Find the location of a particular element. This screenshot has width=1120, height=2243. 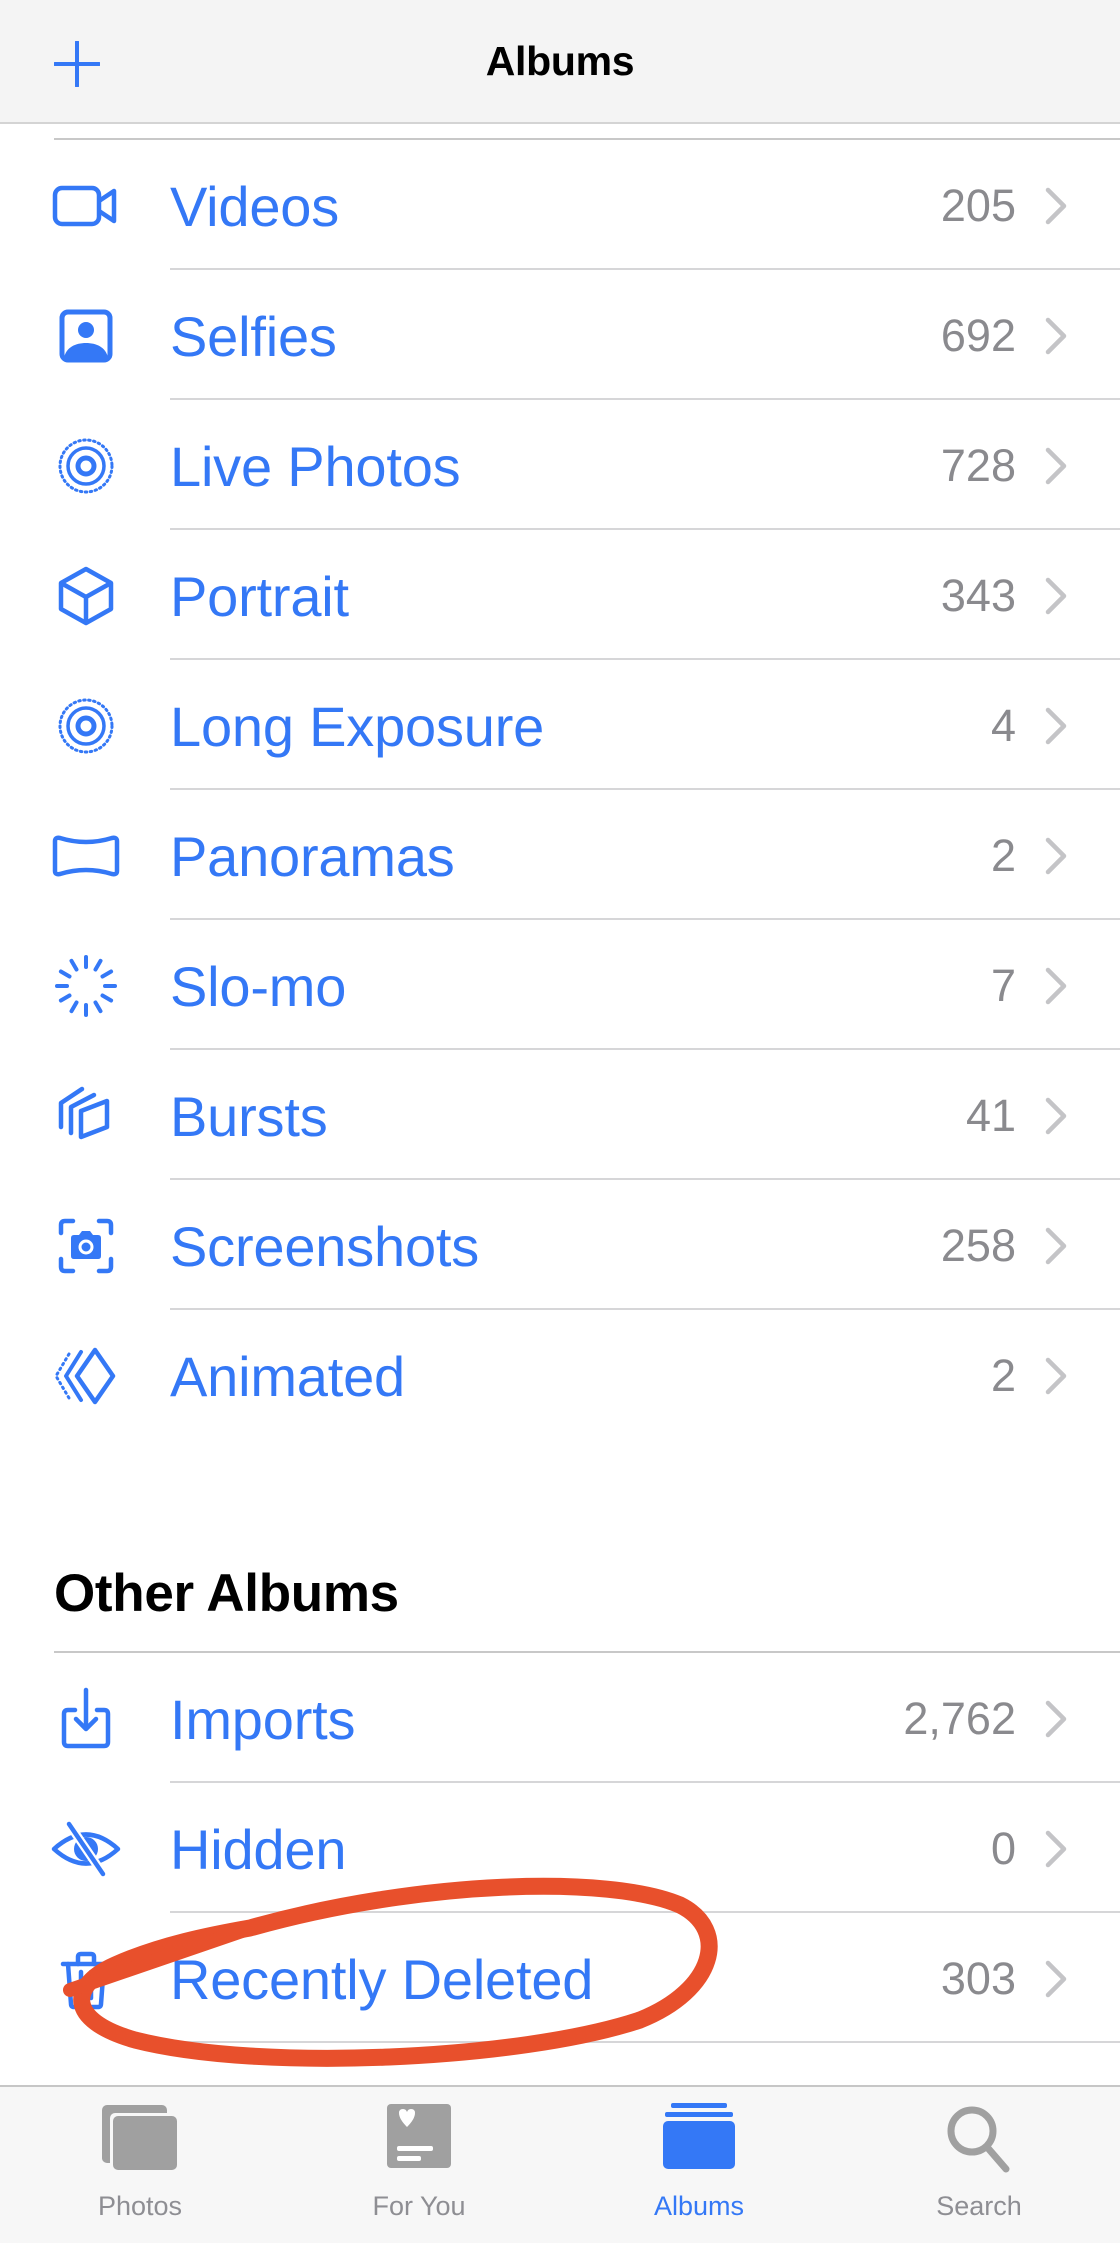

album-label: Selfies is located at coordinates (253, 336).